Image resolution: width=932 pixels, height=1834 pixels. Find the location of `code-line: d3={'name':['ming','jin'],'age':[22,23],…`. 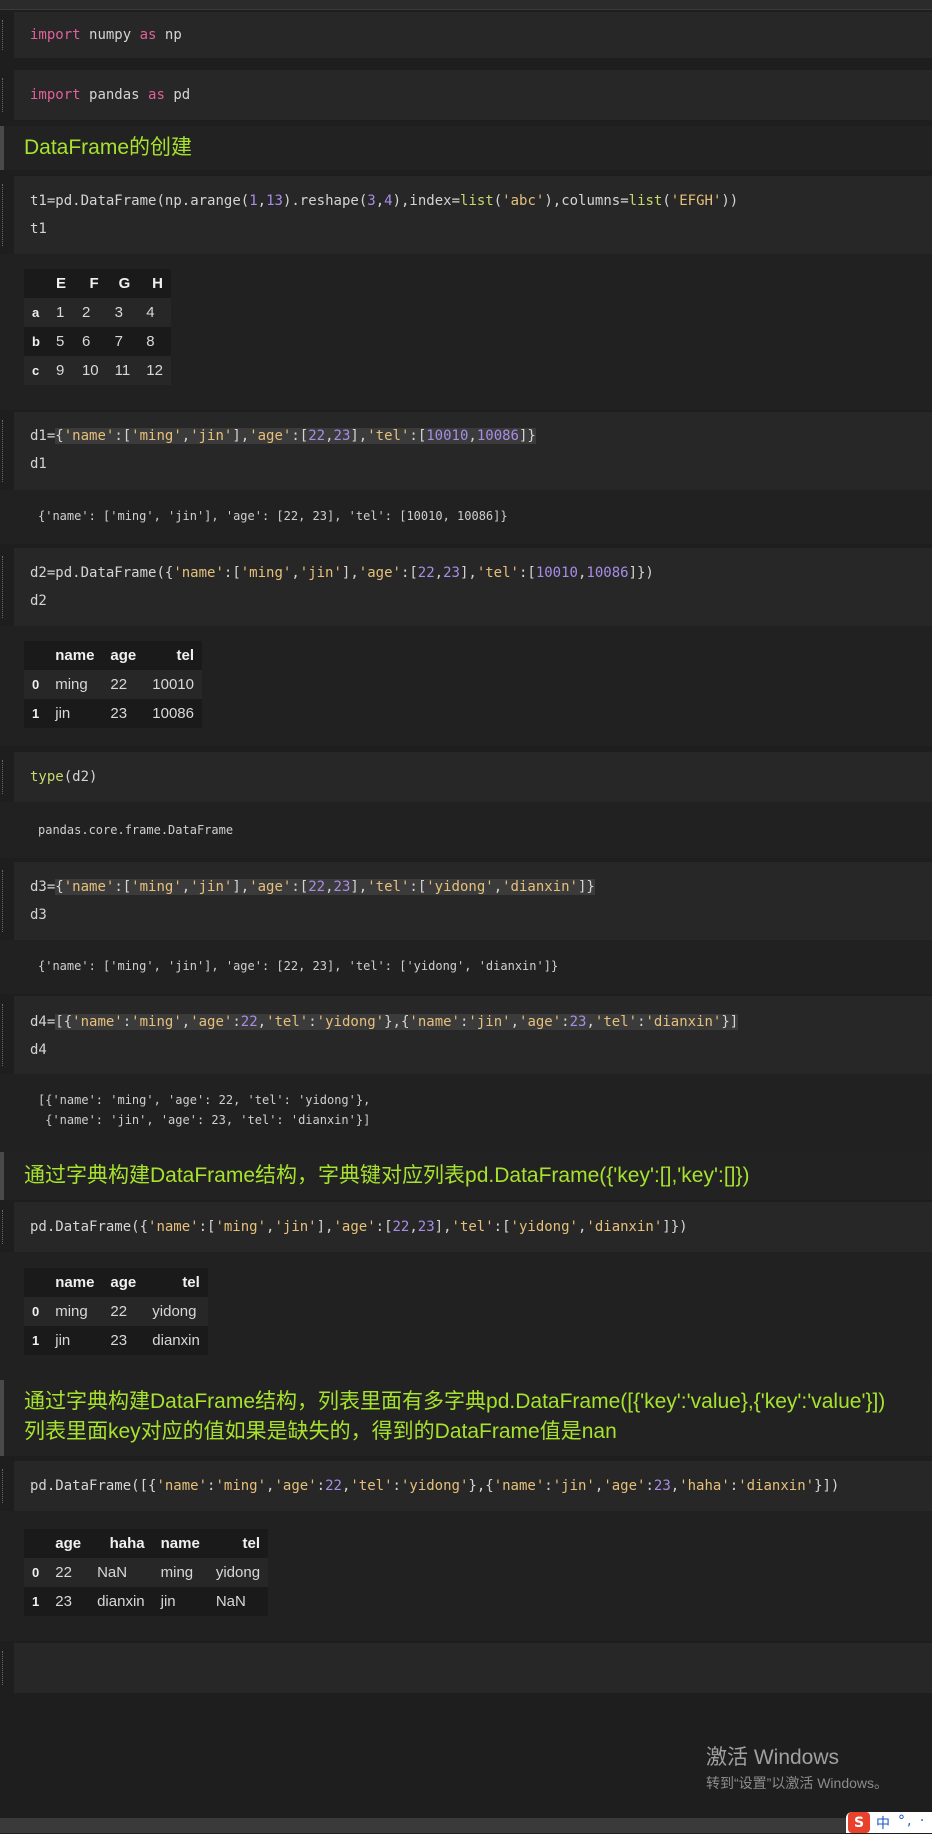

code-line: d3={'name':['ming','jin'],'age':[22,23],… is located at coordinates (312, 887).